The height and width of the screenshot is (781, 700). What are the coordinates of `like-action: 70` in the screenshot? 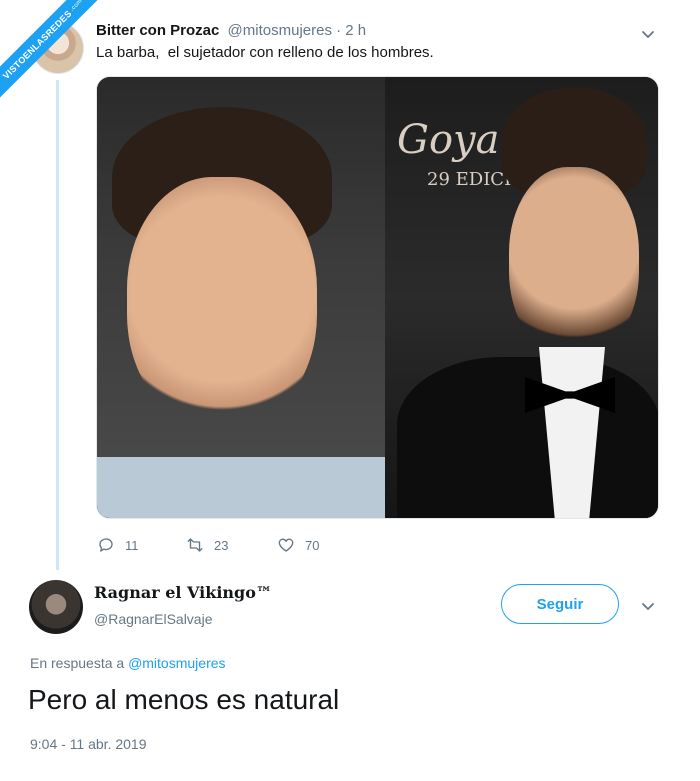 It's located at (298, 545).